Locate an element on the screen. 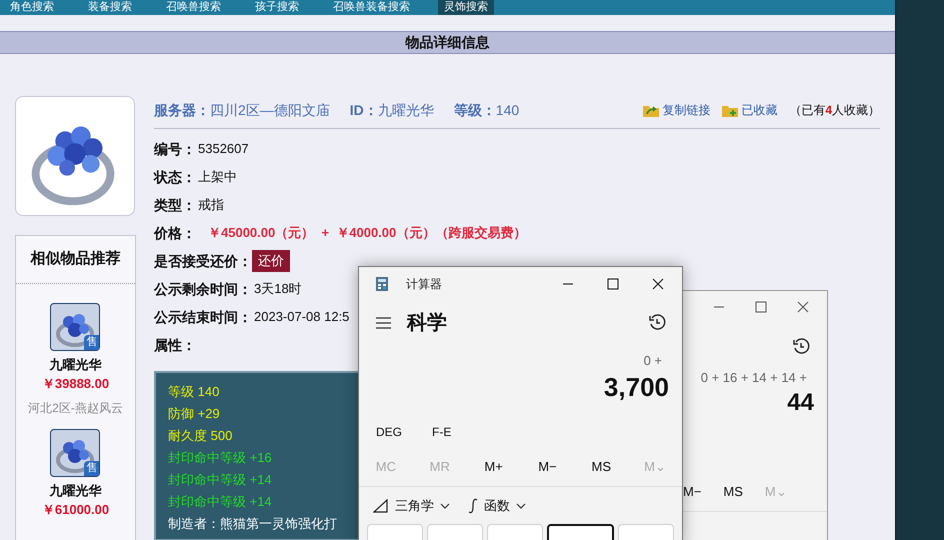  attribute-line: 防御 +29 is located at coordinates (194, 414).